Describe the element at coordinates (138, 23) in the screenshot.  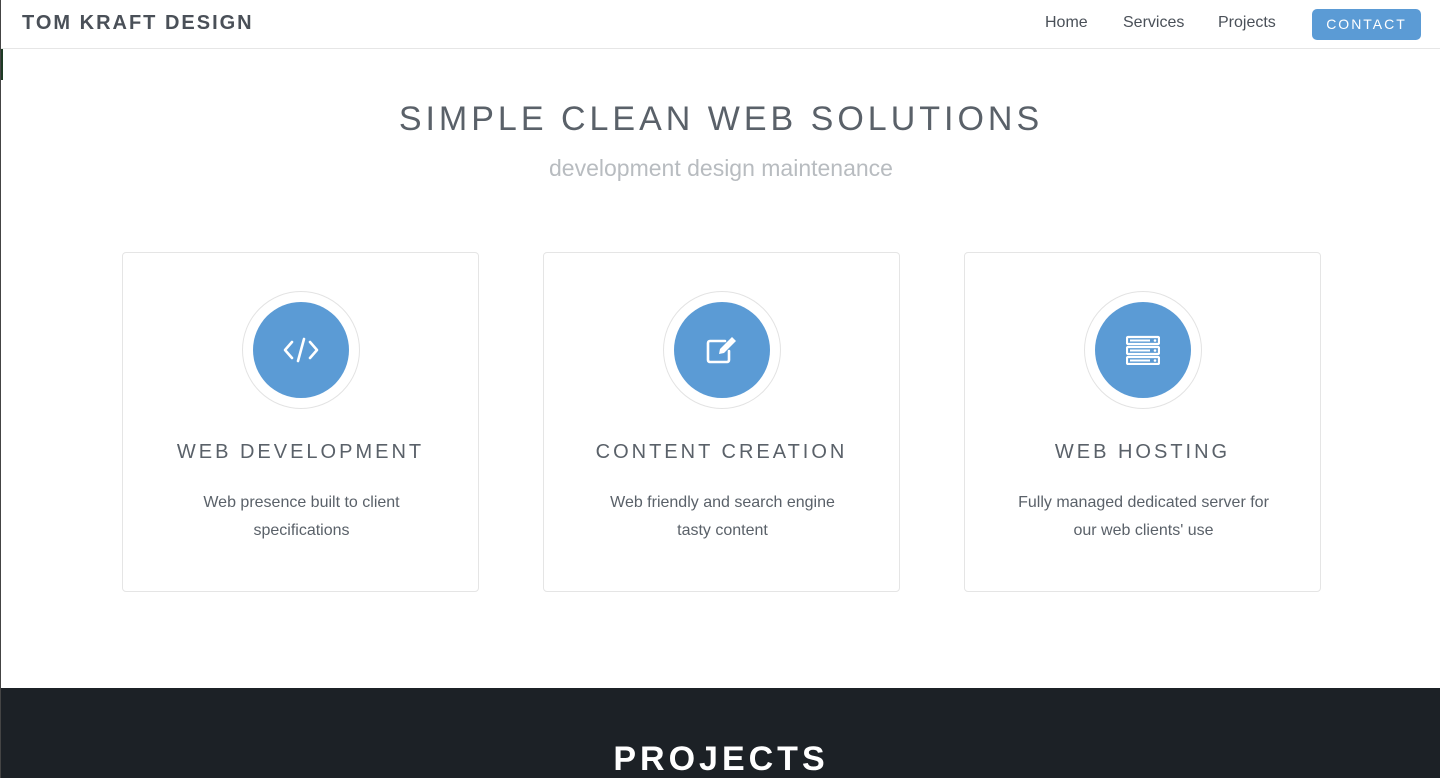
I see `brand-logo: TOM KRAFT DESIGN` at that location.